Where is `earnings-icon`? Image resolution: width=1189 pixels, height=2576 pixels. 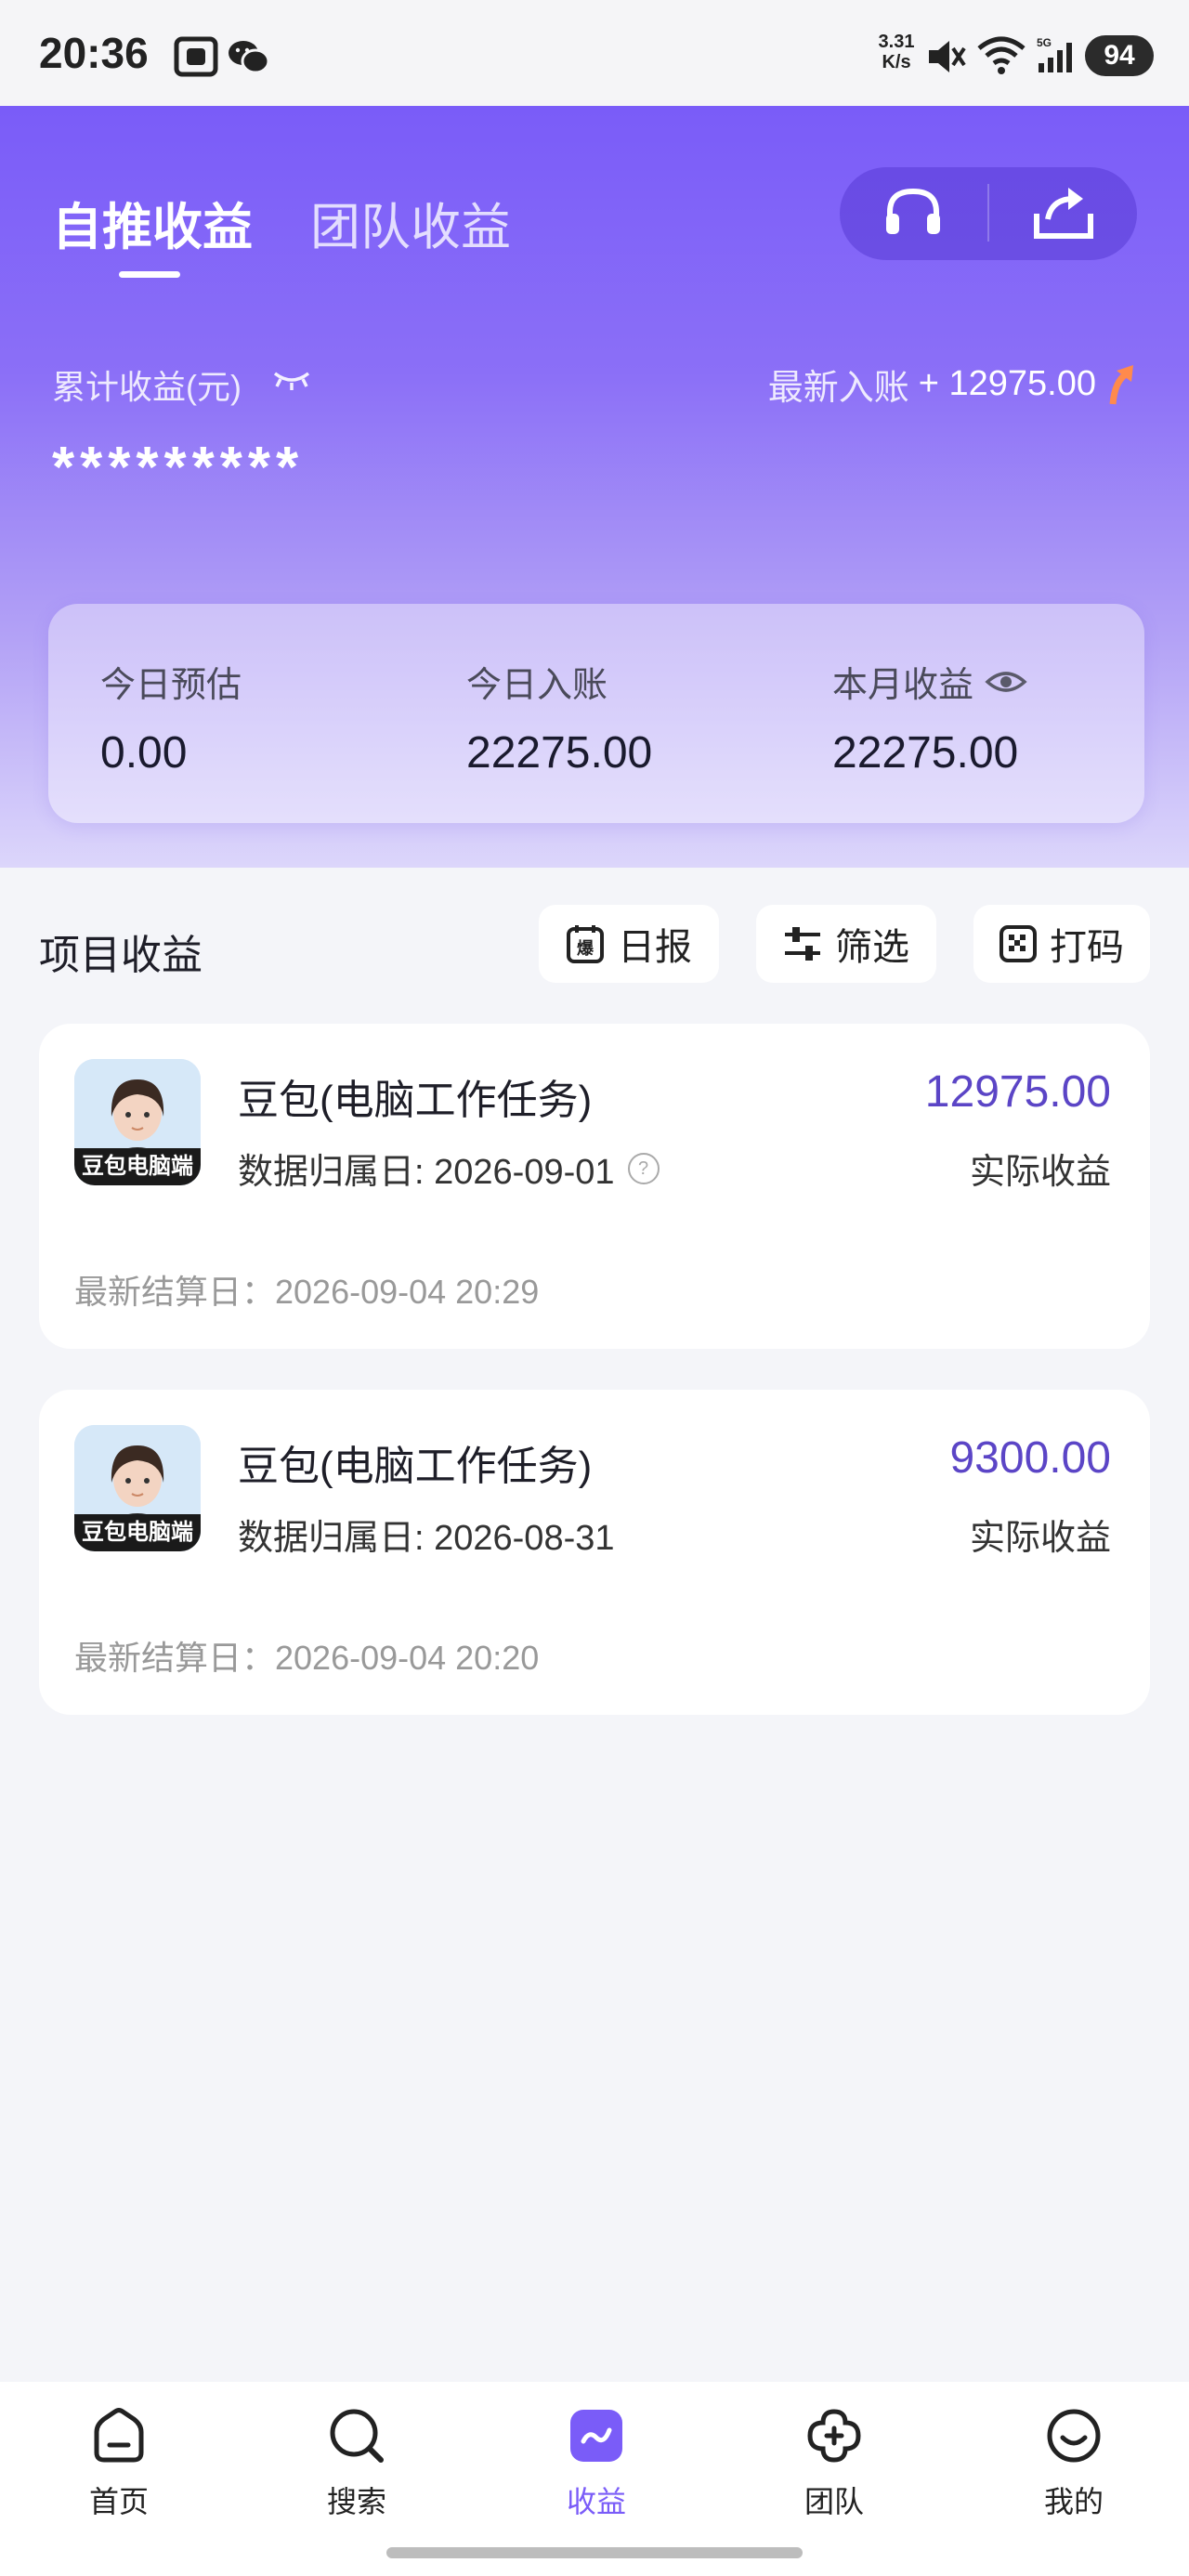
earnings-icon is located at coordinates (596, 2436).